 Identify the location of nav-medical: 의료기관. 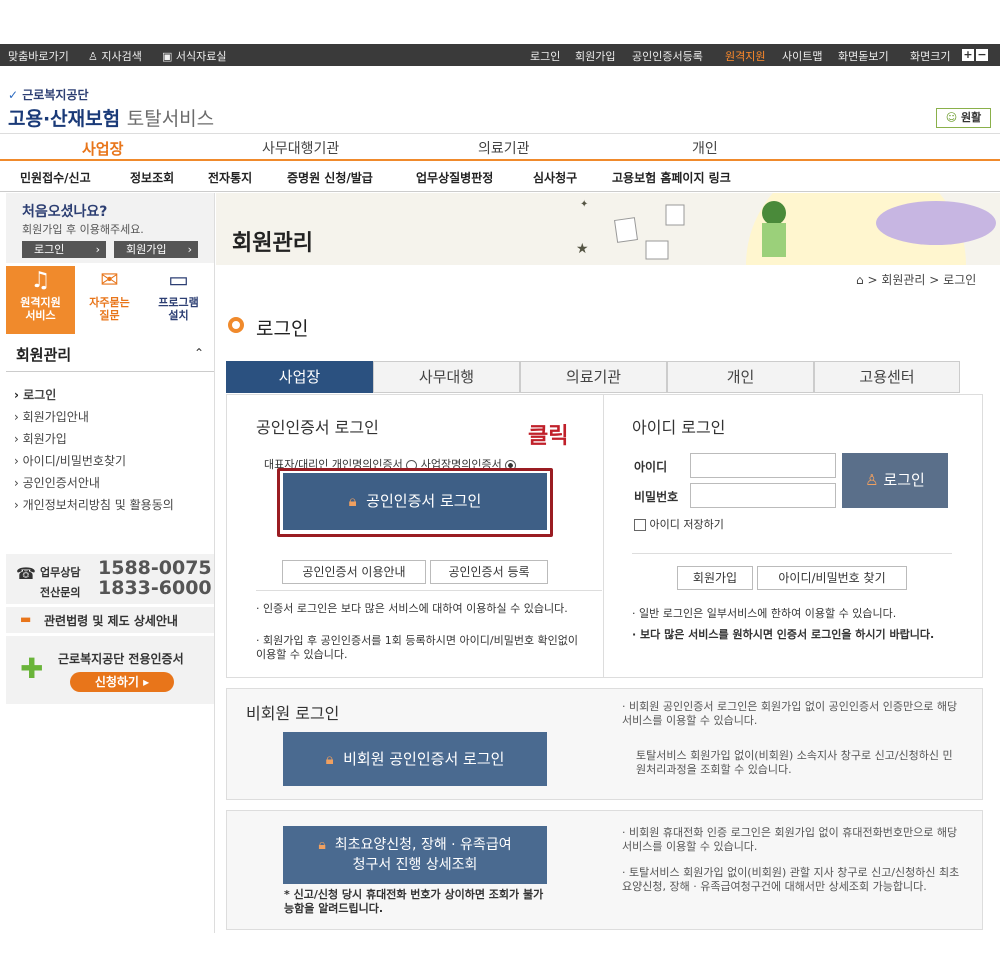
(504, 148).